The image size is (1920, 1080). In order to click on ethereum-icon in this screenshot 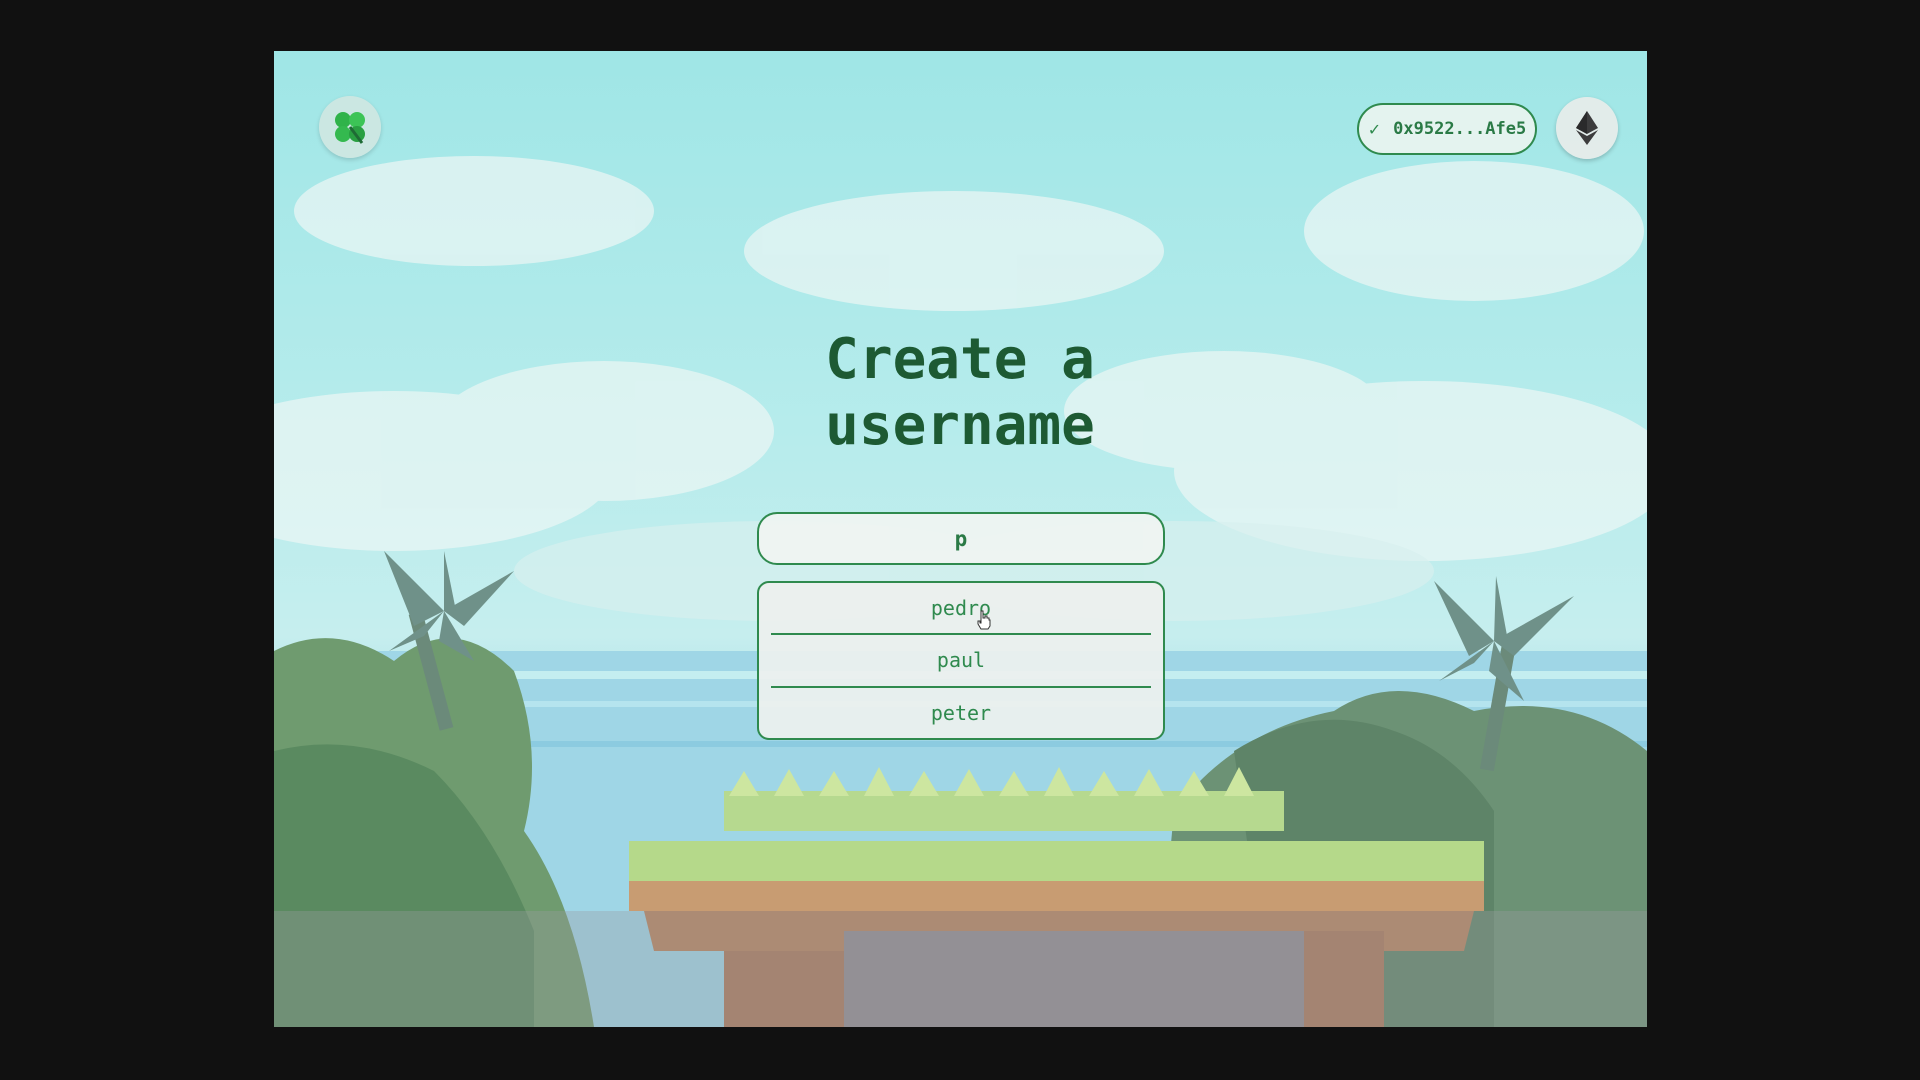, I will do `click(1587, 128)`.